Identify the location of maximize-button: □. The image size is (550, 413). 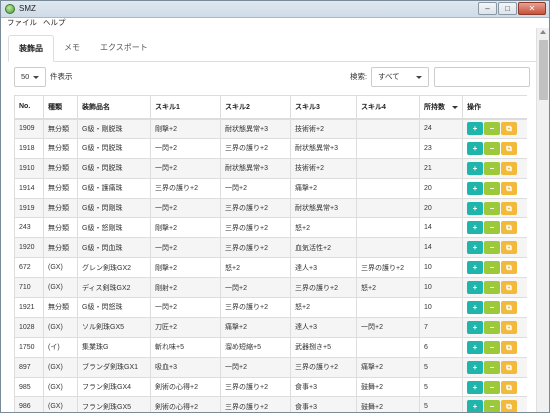
(507, 8).